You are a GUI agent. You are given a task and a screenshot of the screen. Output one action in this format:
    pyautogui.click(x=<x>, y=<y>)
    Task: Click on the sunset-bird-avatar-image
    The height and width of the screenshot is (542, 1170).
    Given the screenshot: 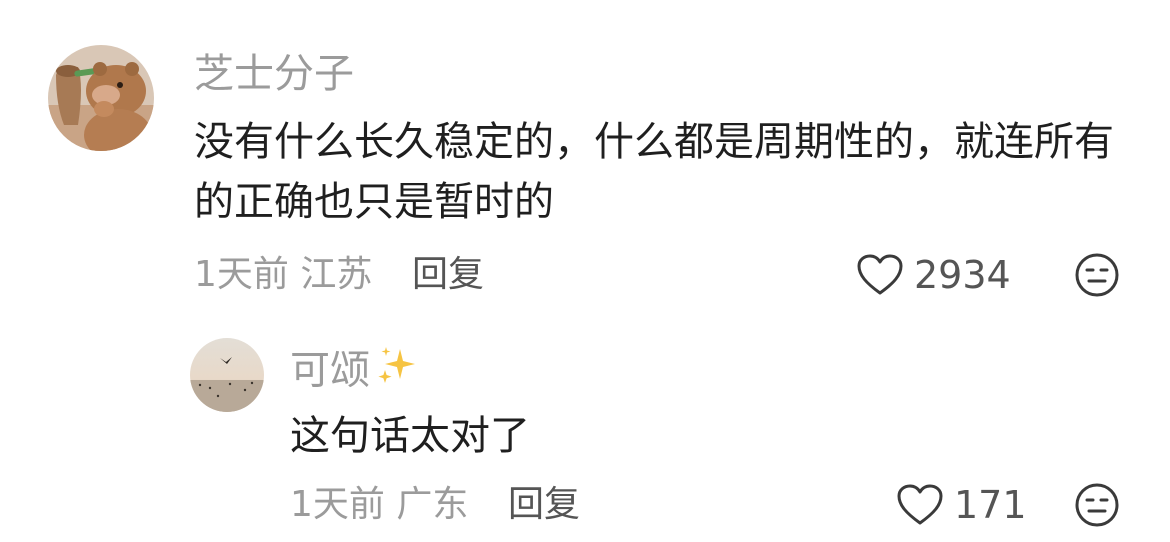 What is the action you would take?
    pyautogui.click(x=227, y=375)
    